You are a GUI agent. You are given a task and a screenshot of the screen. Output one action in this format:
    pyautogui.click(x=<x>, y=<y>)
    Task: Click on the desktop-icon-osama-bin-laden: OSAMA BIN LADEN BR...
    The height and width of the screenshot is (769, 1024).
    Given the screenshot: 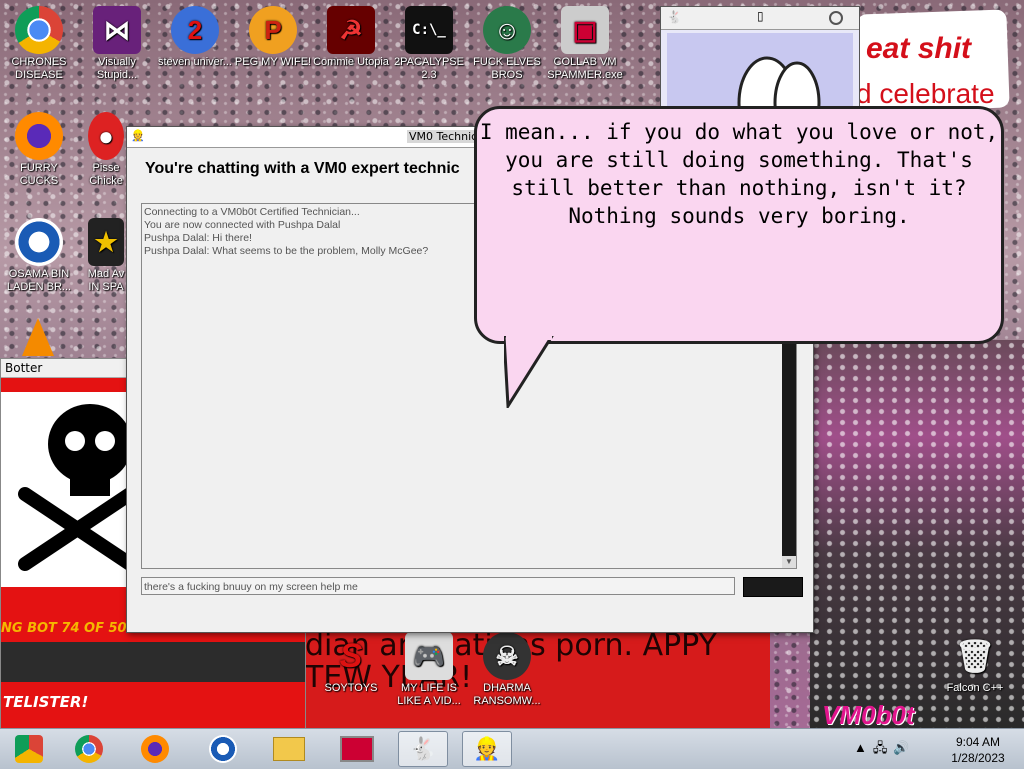 What is the action you would take?
    pyautogui.click(x=39, y=256)
    